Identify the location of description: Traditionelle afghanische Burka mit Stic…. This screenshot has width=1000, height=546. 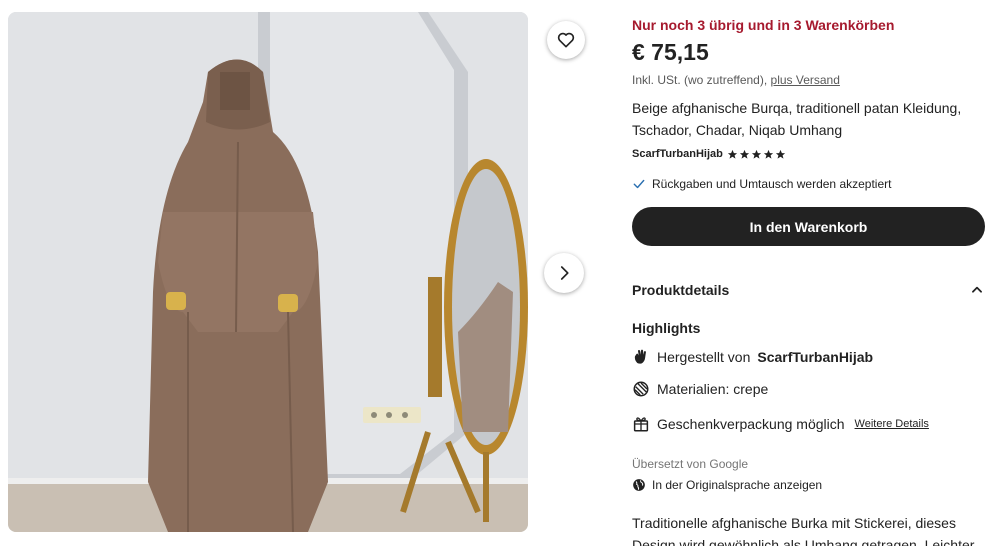
(816, 529).